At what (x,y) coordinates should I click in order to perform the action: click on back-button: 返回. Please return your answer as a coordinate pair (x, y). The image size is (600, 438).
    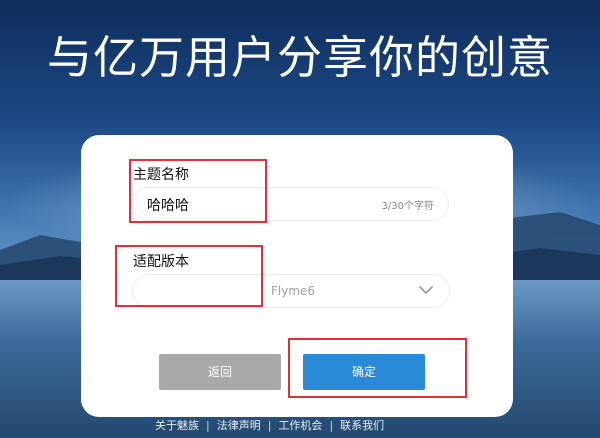
    Looking at the image, I should click on (220, 372).